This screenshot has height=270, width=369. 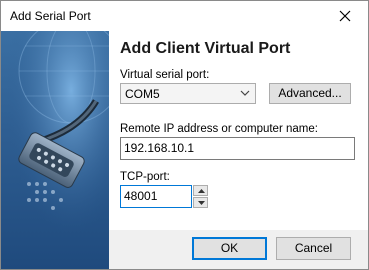 What do you see at coordinates (141, 196) in the screenshot?
I see `tcp-port-value: 48001` at bounding box center [141, 196].